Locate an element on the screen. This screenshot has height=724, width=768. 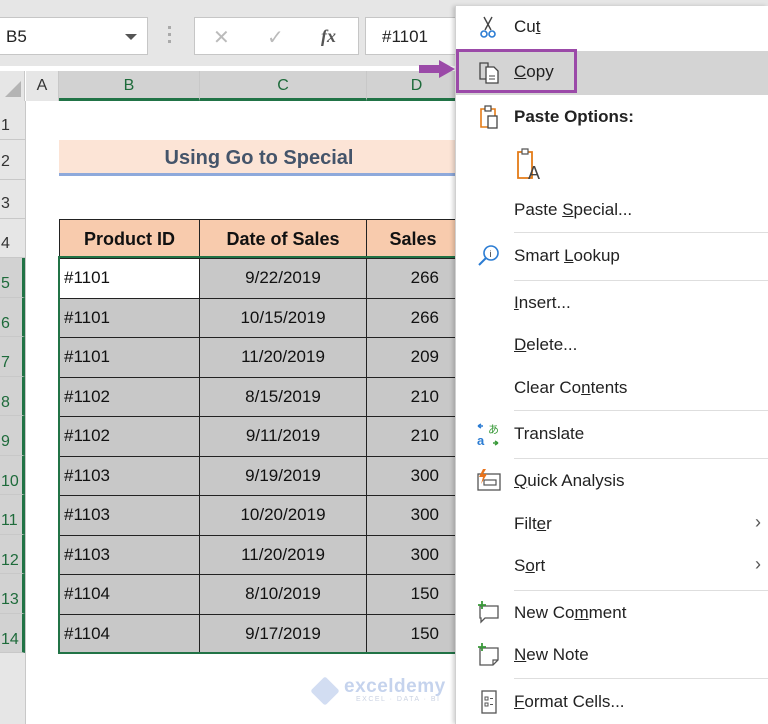
row-header-4: 4 is located at coordinates (12, 238).